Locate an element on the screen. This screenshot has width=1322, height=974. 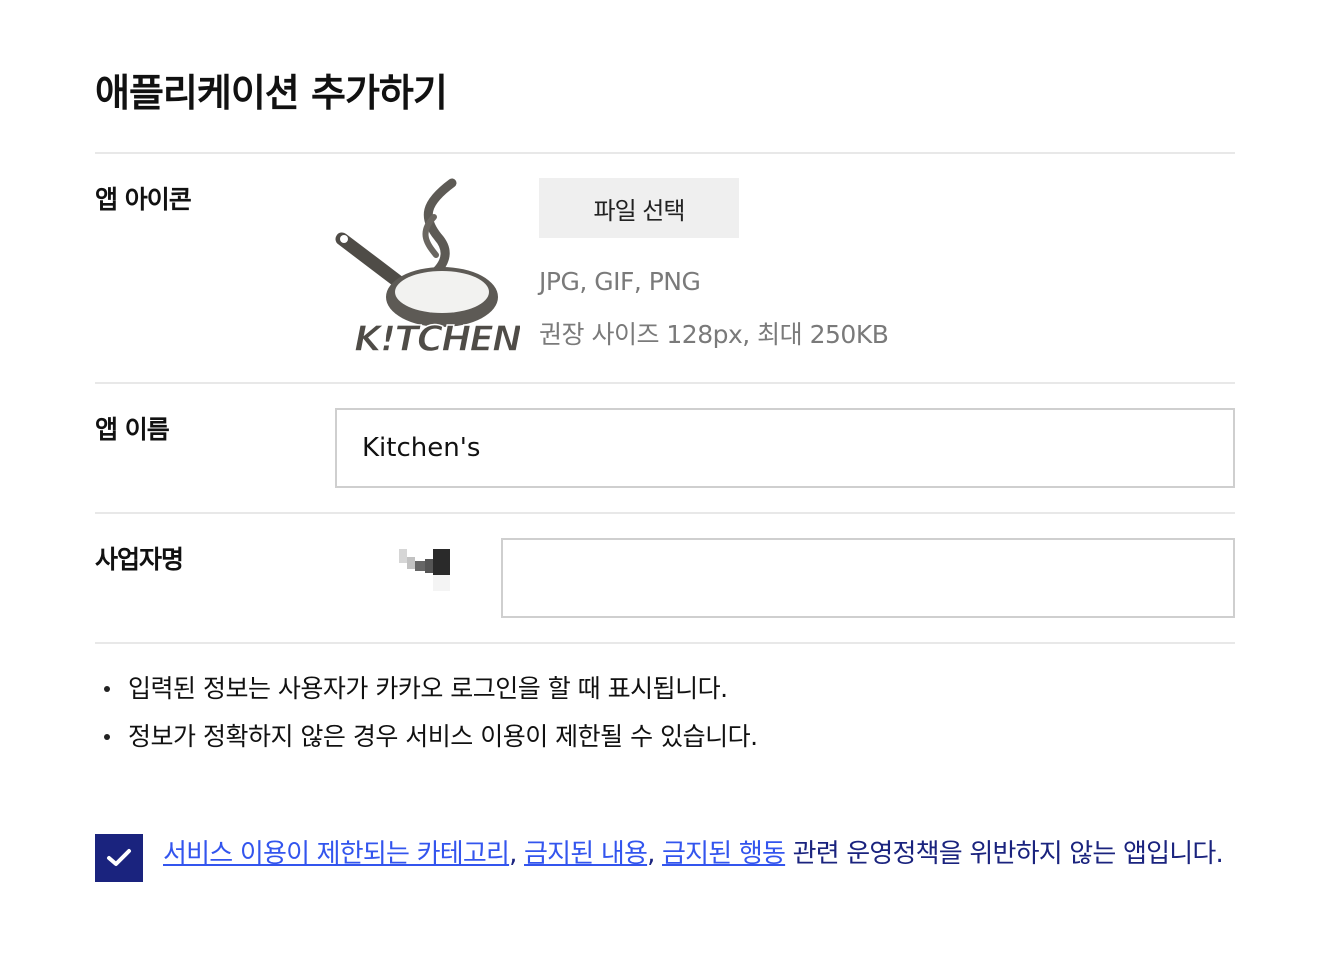
page-title: 애플리케이션 추가하기 is located at coordinates (271, 93).